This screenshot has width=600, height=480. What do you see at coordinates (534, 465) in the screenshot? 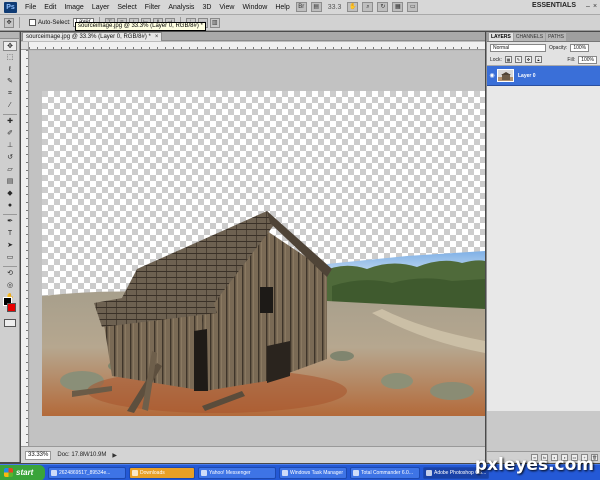
I see `site-watermark: pxleyes.com` at bounding box center [534, 465].